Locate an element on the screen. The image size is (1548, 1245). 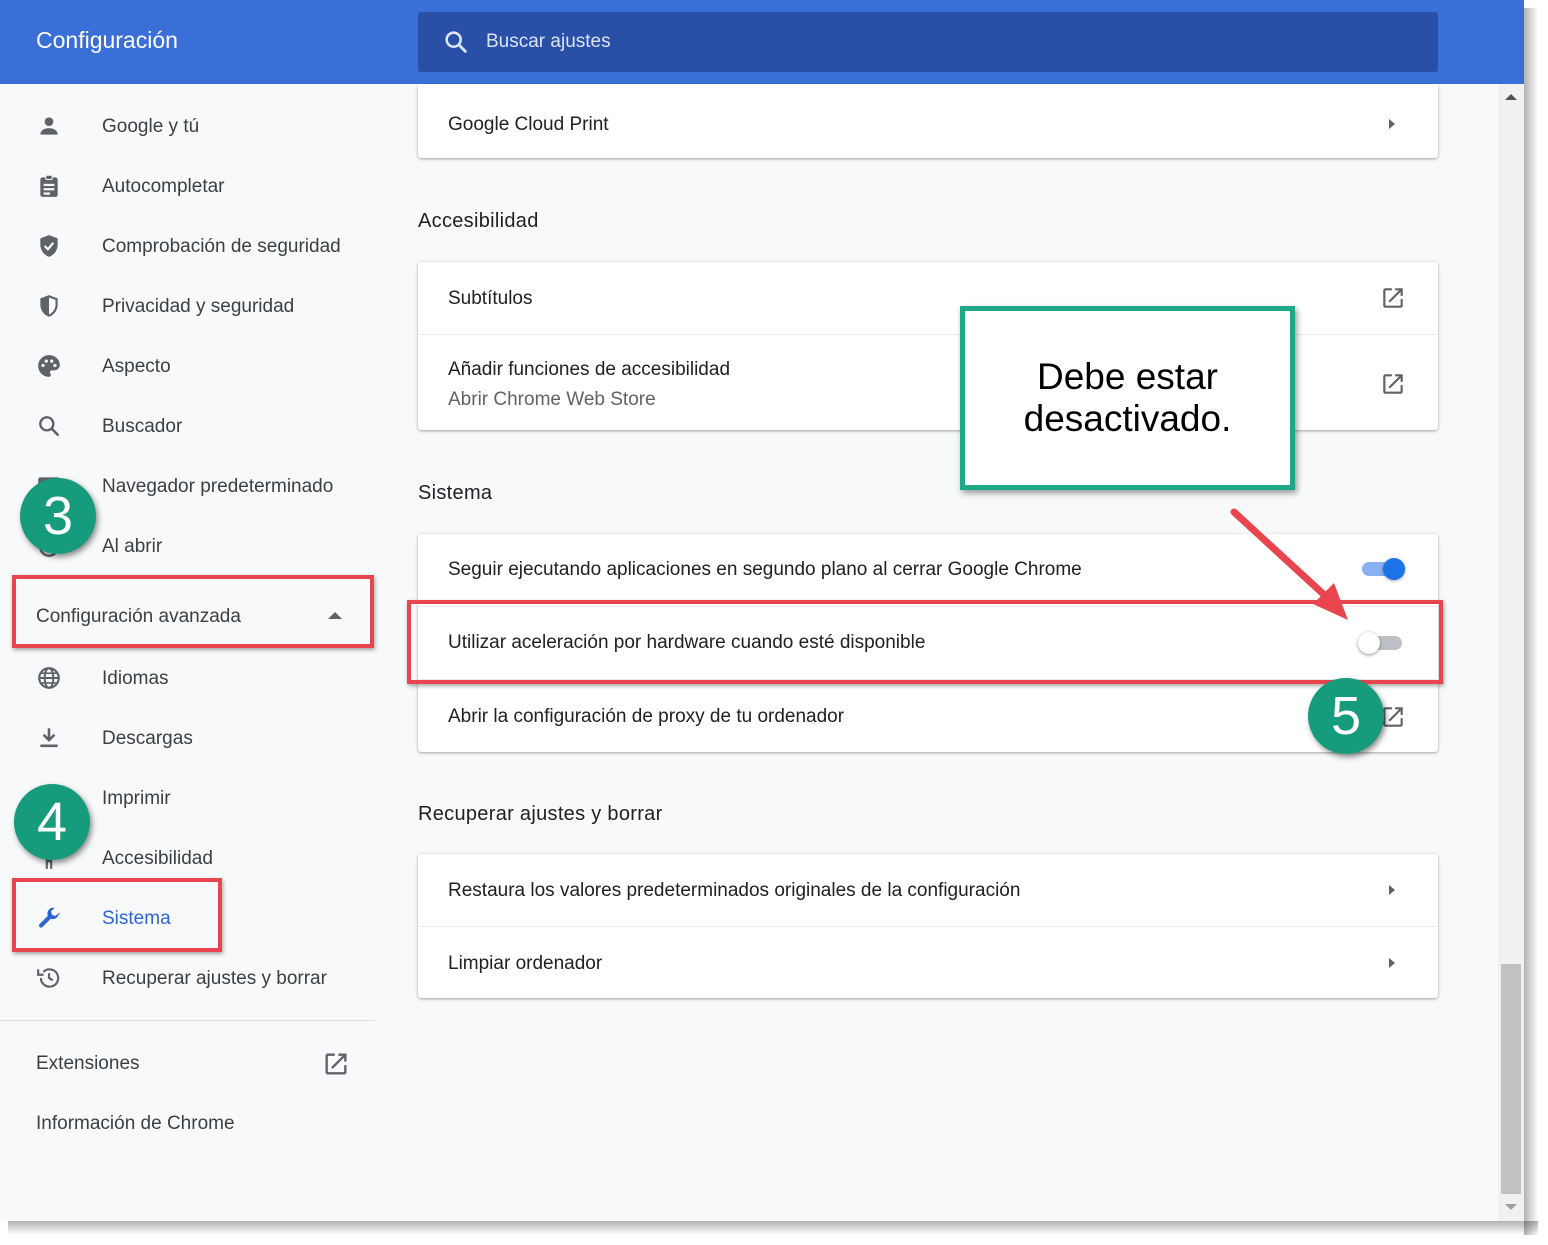
sidebar-item-label: Navegador predeterminado is located at coordinates (218, 486).